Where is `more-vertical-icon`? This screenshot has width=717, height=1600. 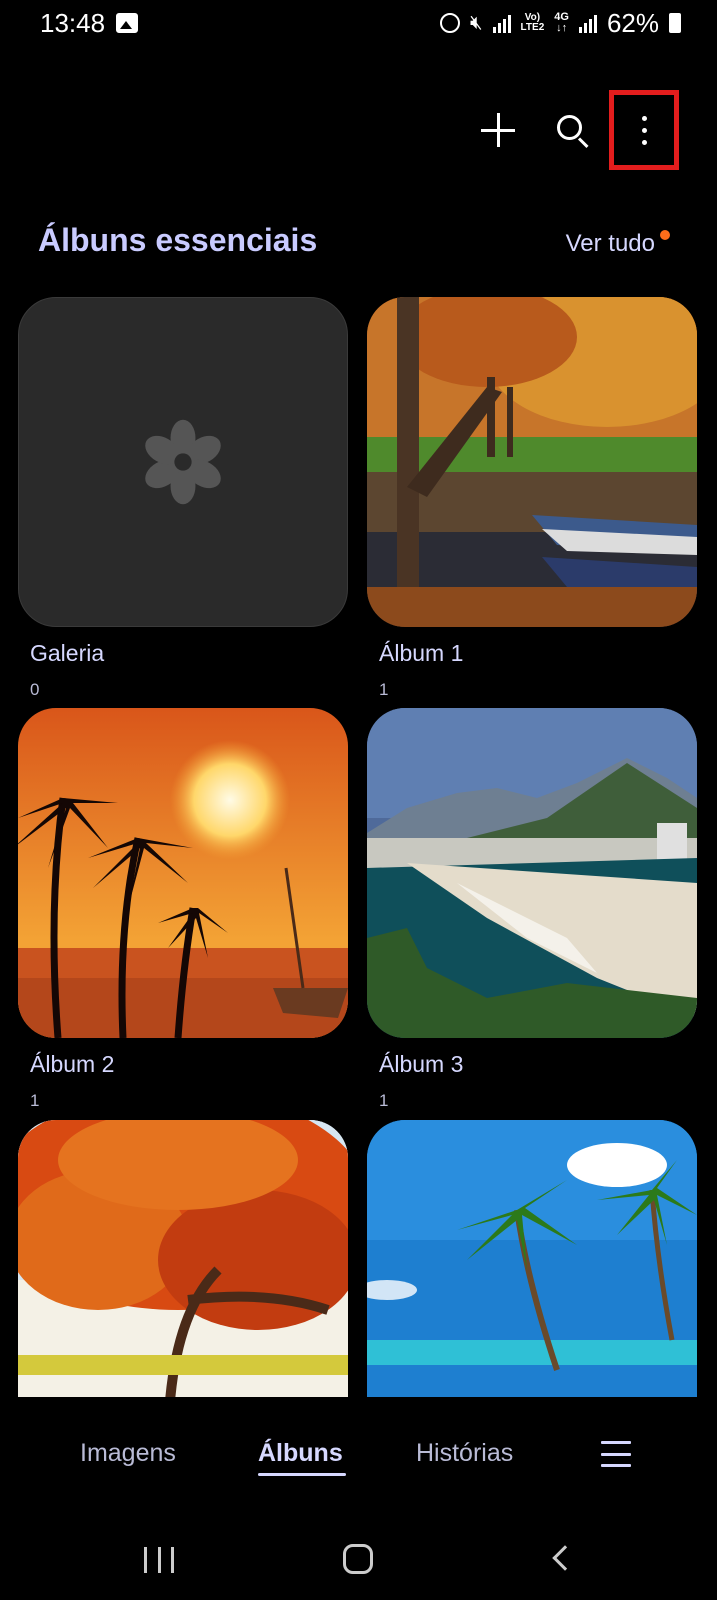 more-vertical-icon is located at coordinates (644, 130).